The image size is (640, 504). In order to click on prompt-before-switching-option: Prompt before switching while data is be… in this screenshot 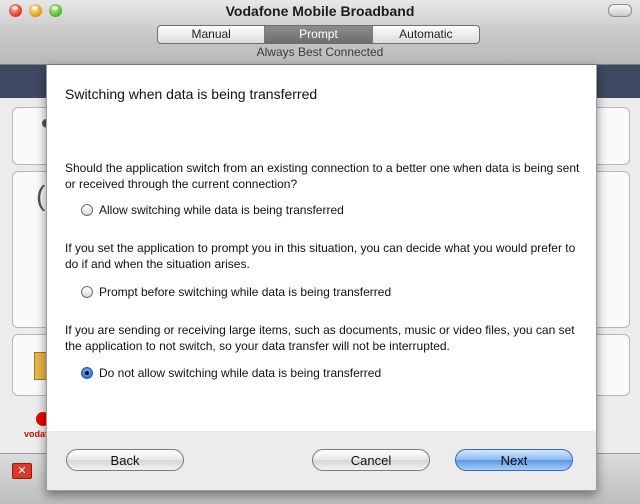, I will do `click(236, 292)`.